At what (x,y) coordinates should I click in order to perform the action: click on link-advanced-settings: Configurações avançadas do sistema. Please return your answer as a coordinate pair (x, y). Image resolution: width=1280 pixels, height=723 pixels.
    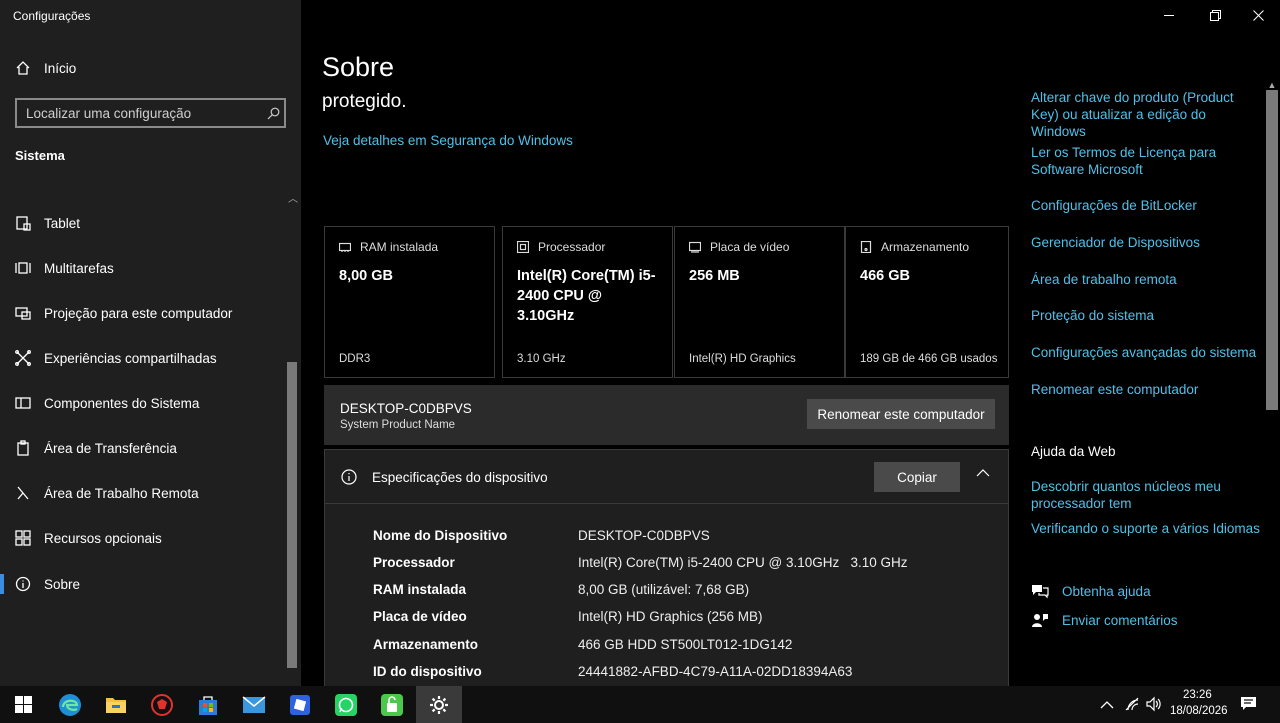
    Looking at the image, I should click on (1147, 352).